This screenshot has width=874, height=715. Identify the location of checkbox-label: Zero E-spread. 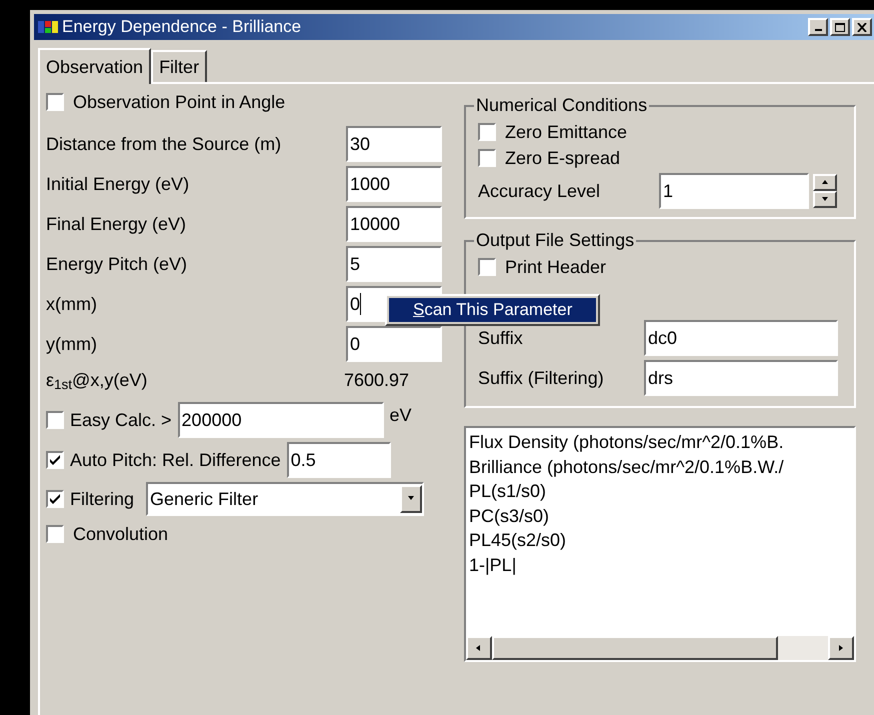
(562, 158).